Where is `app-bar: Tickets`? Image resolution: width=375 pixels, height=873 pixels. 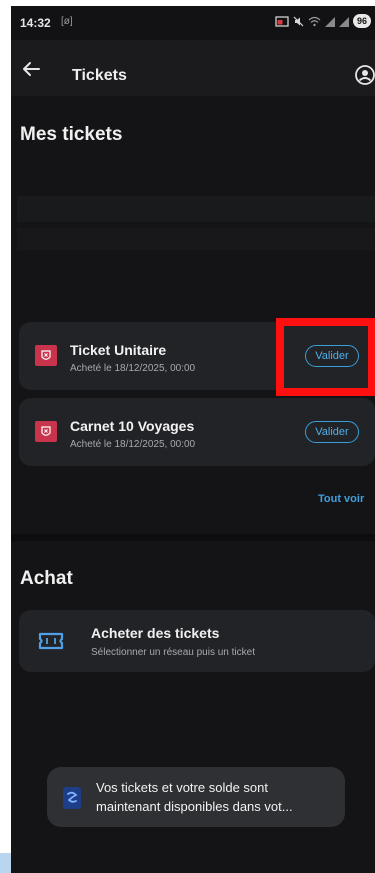 app-bar: Tickets is located at coordinates (193, 68).